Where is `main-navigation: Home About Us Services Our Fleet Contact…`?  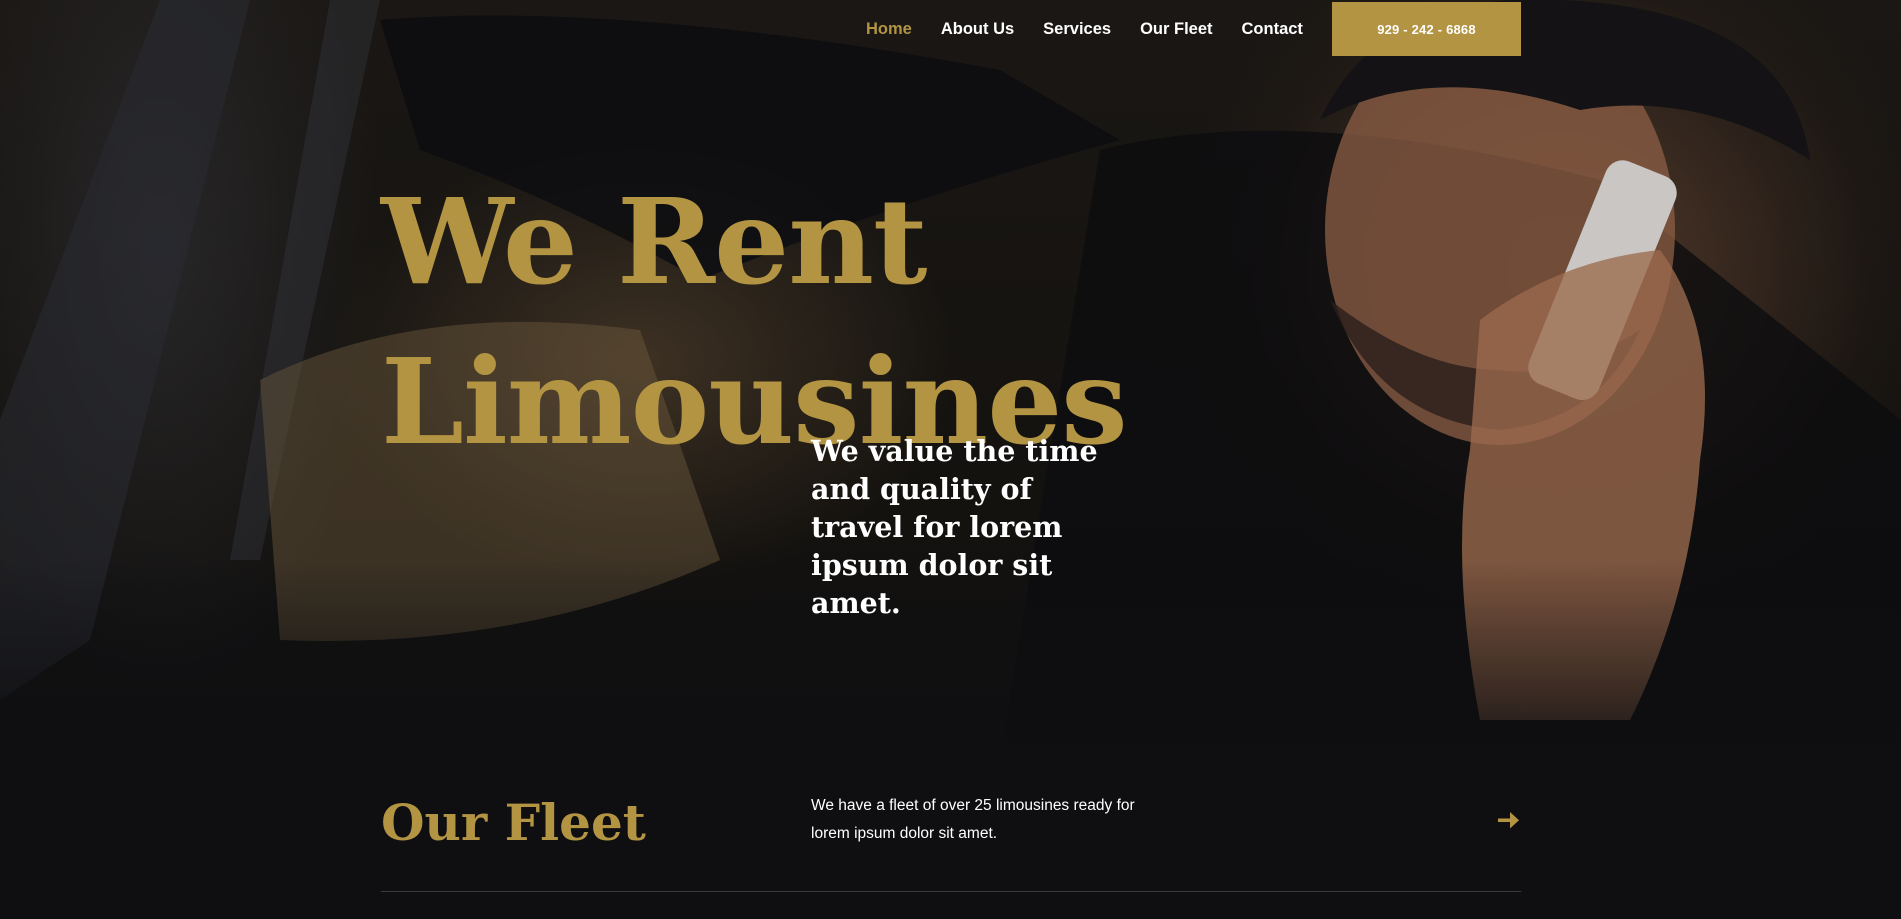
main-navigation: Home About Us Services Our Fleet Contact… is located at coordinates (950, 30).